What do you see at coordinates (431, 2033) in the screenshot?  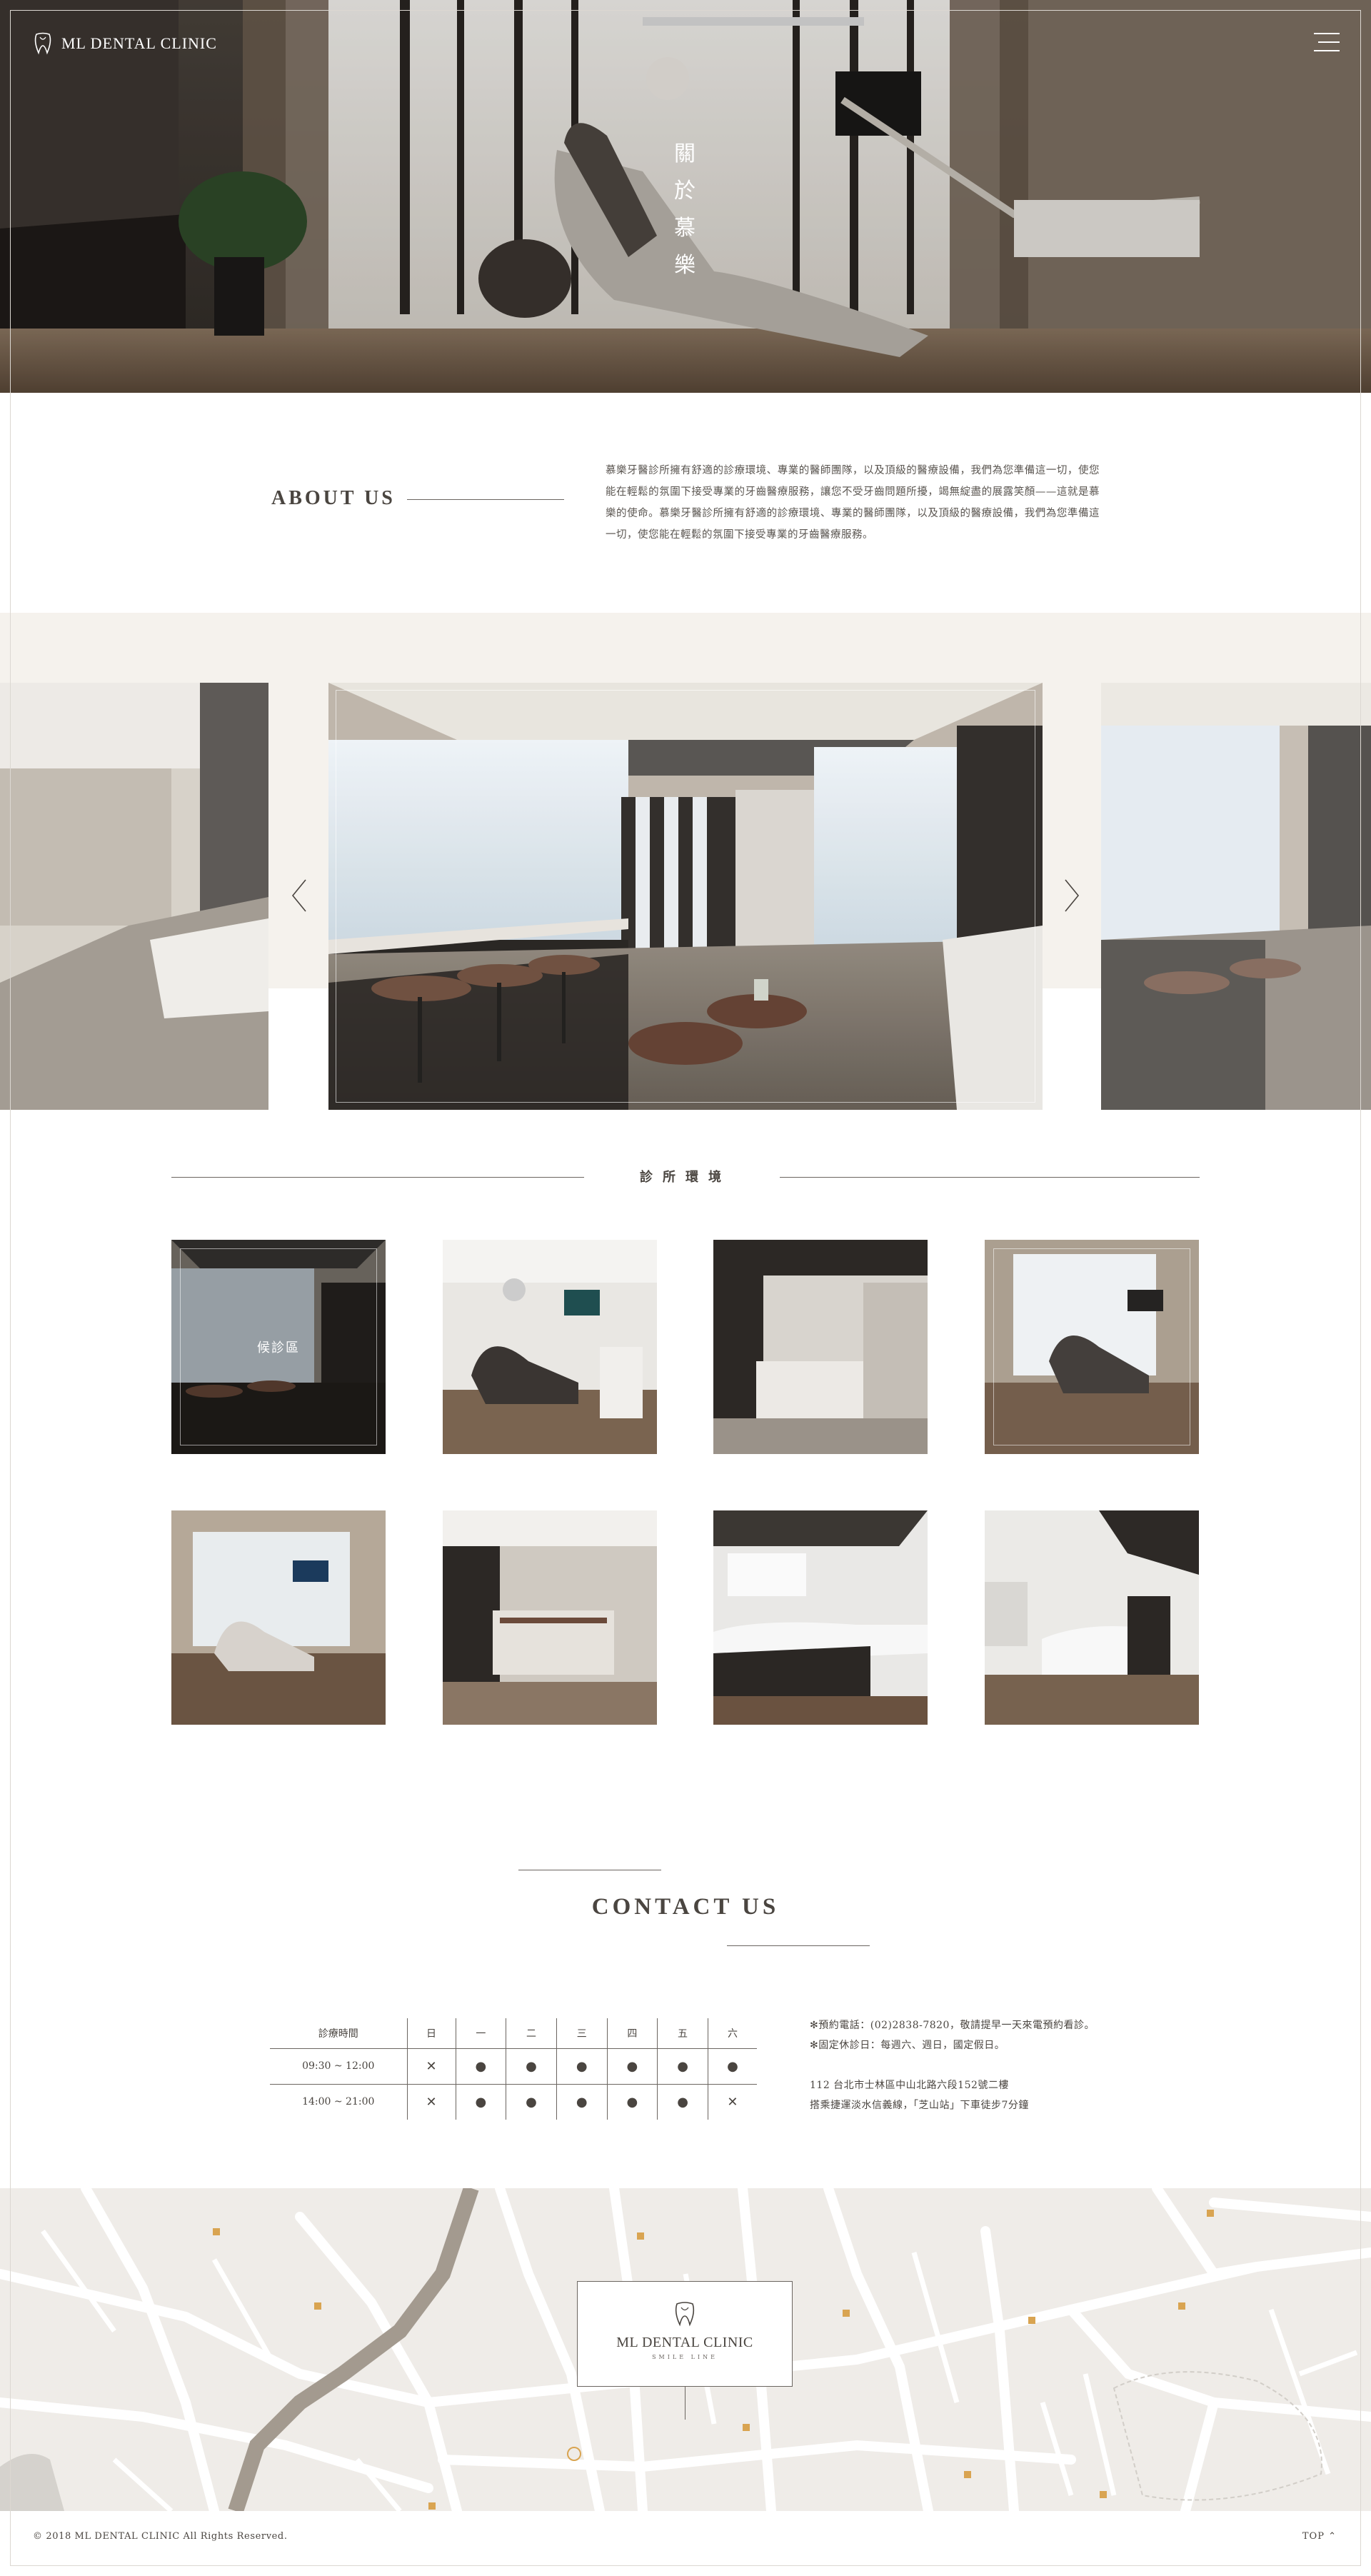 I see `hours-header-cell: 日` at bounding box center [431, 2033].